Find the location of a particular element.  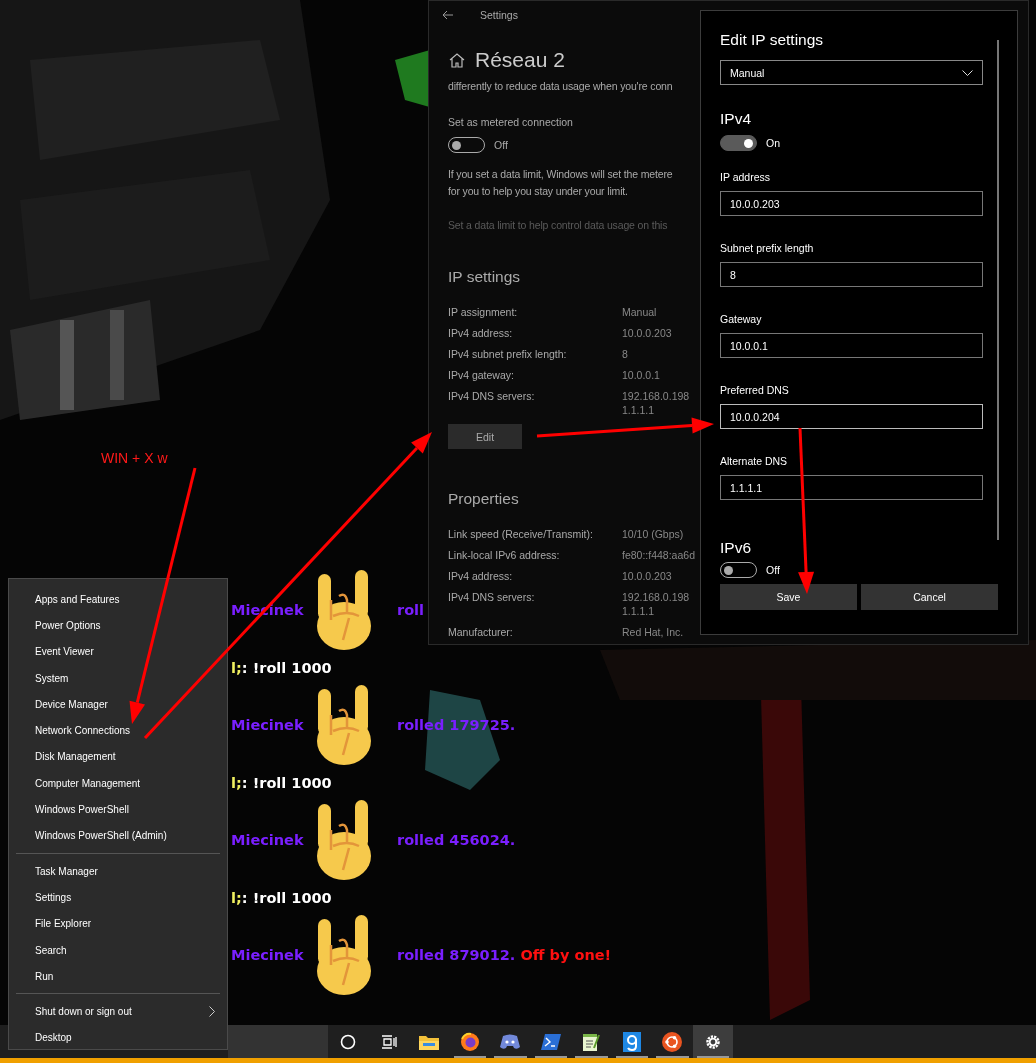

property-value: 10/10 (Gbps) is located at coordinates (653, 534).